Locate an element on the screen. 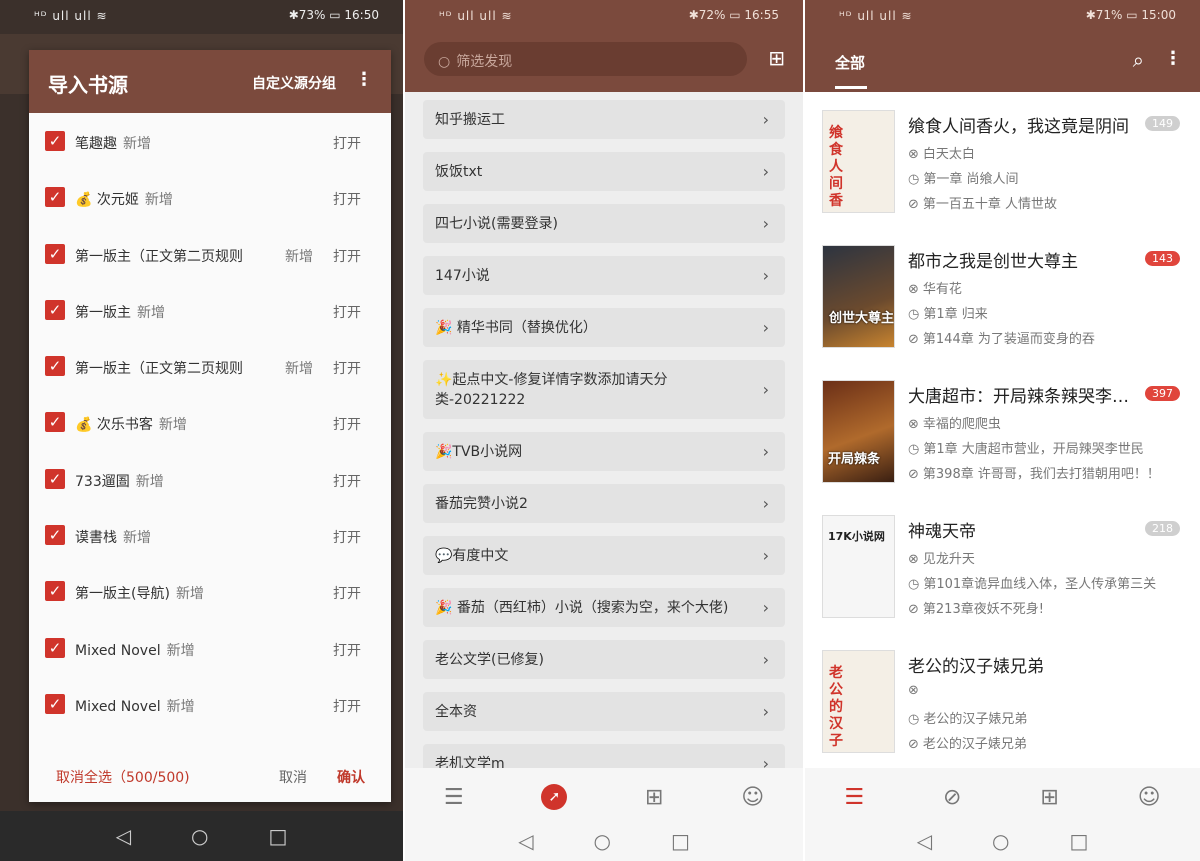 This screenshot has width=1200, height=861. list-item: 🎉TVB小说网 › is located at coordinates (604, 451).